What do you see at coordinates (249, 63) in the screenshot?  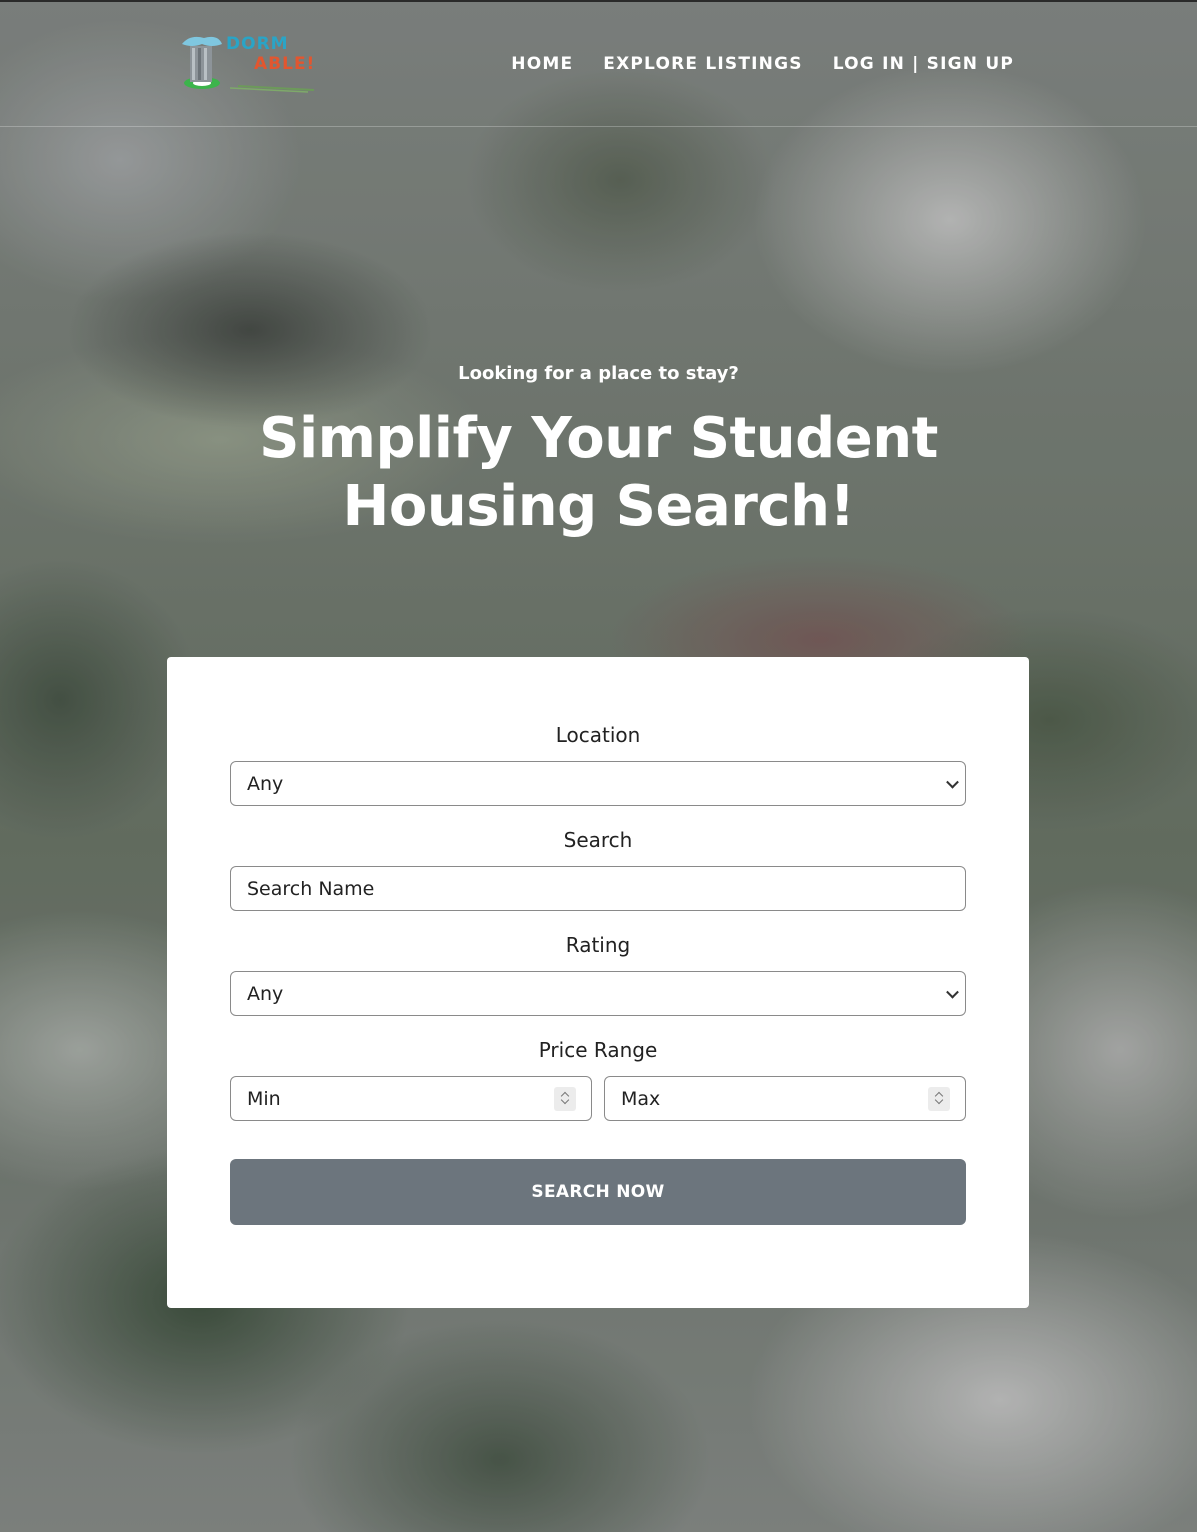 I see `dorm-able-logo-icon: DORM ABLE!` at bounding box center [249, 63].